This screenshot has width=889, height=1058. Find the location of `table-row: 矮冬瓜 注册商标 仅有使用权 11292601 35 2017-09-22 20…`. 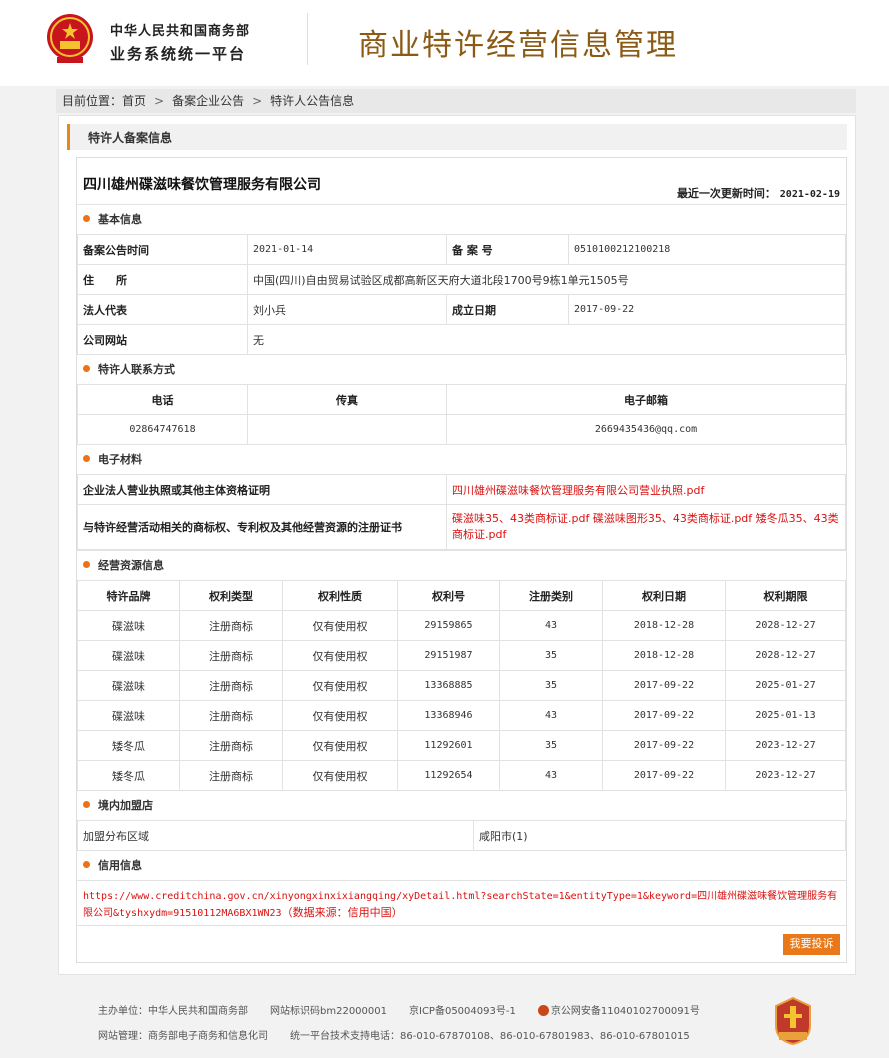

table-row: 矮冬瓜 注册商标 仅有使用权 11292601 35 2017-09-22 20… is located at coordinates (461, 745).